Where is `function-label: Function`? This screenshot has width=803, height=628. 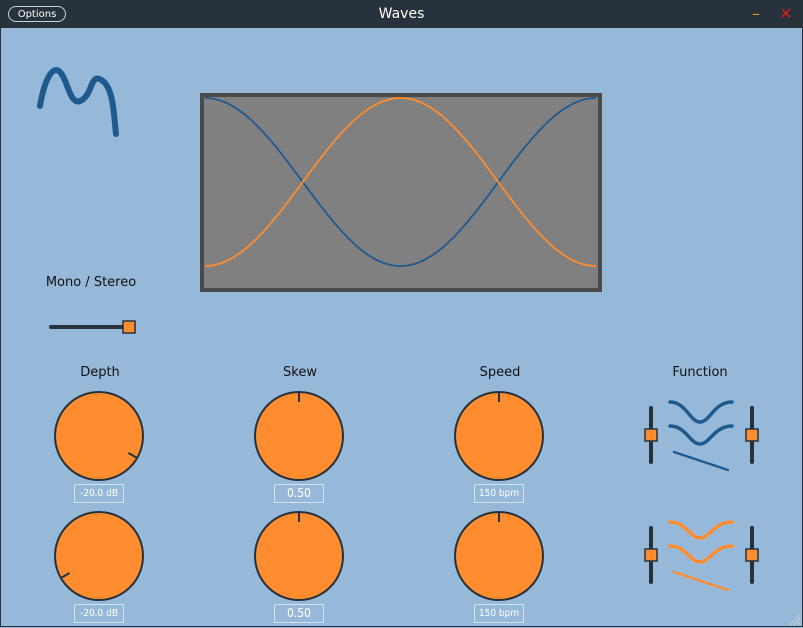 function-label: Function is located at coordinates (700, 372).